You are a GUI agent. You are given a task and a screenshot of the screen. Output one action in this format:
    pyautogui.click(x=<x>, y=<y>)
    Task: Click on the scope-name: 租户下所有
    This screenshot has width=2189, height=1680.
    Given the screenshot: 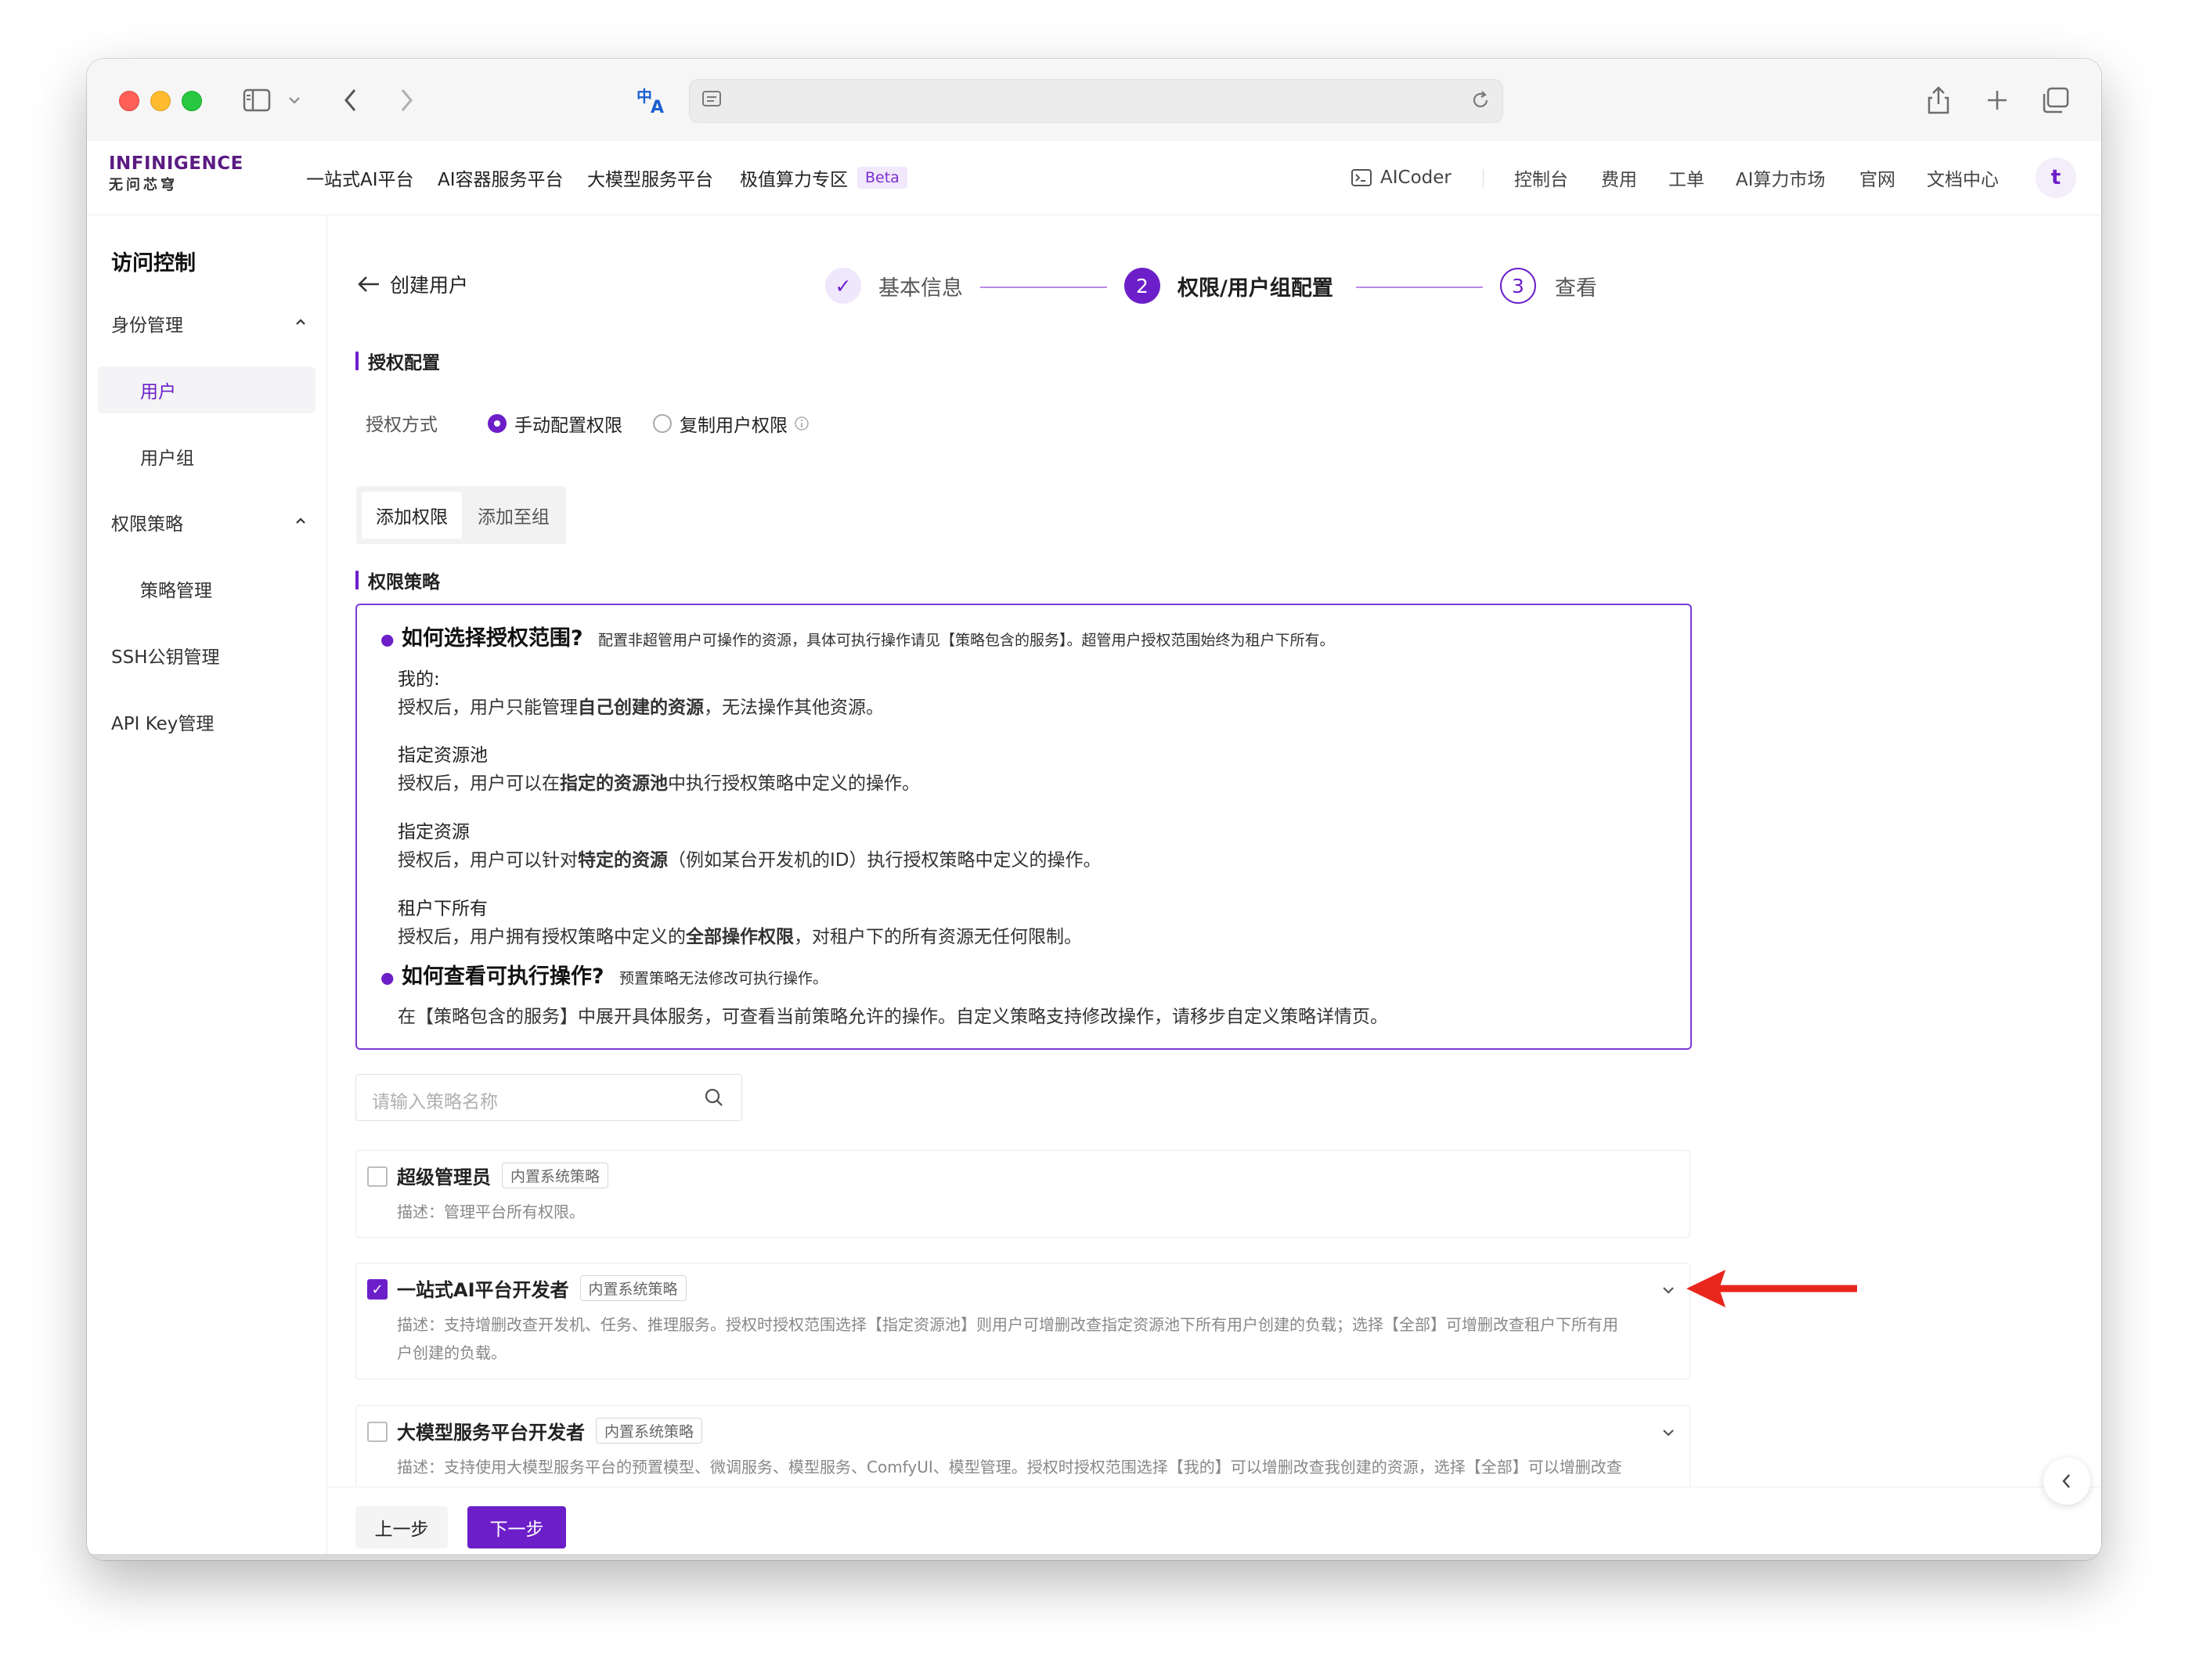 What is the action you would take?
    pyautogui.click(x=443, y=909)
    